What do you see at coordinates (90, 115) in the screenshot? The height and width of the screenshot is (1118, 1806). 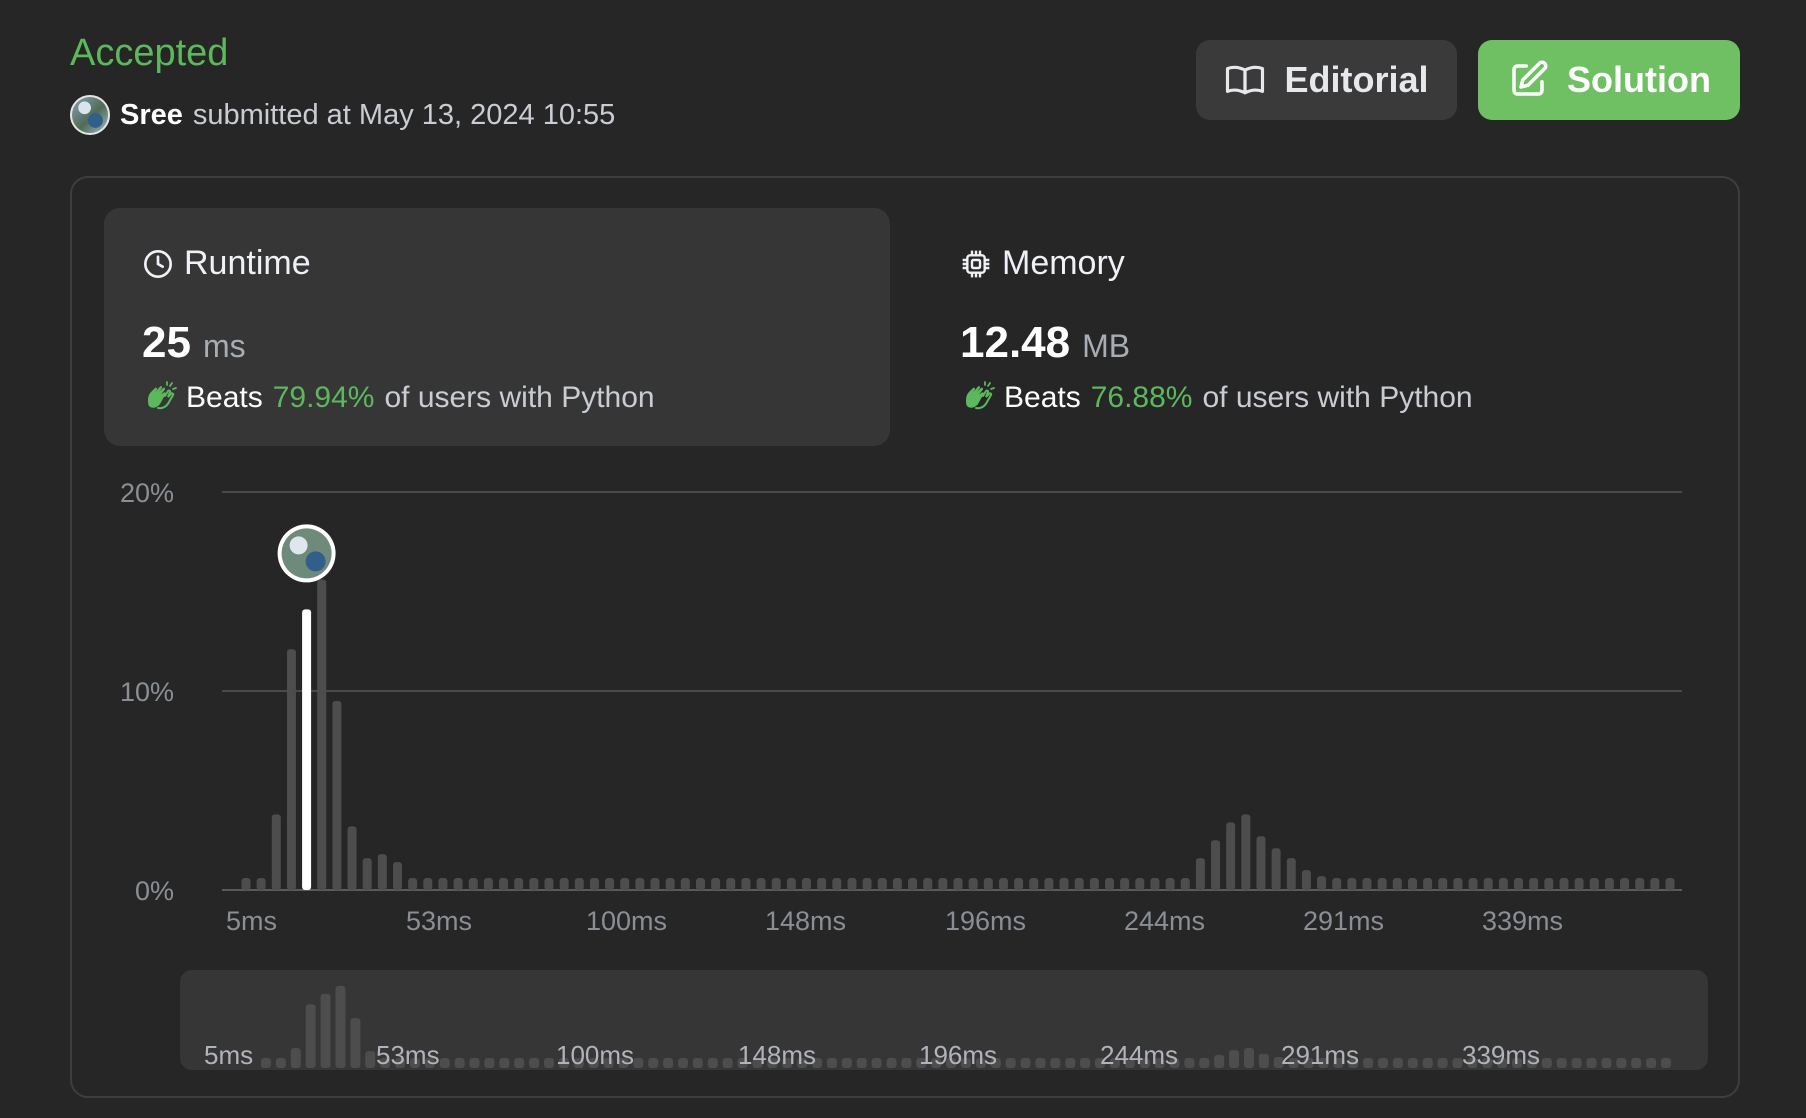 I see `avatar` at bounding box center [90, 115].